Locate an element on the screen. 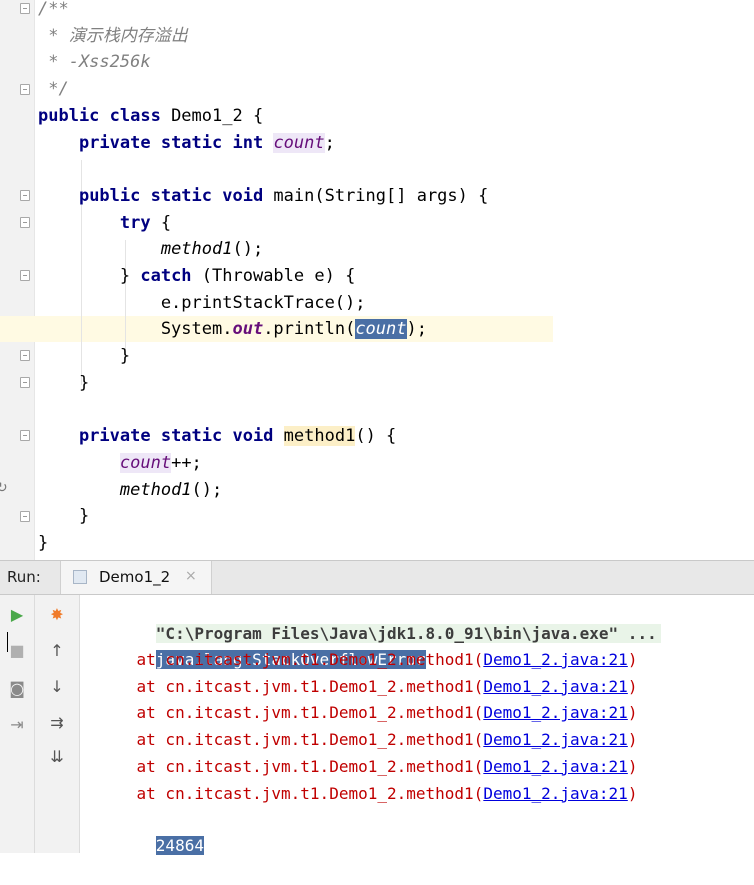 The height and width of the screenshot is (885, 754). code-token: */ is located at coordinates (53, 89).